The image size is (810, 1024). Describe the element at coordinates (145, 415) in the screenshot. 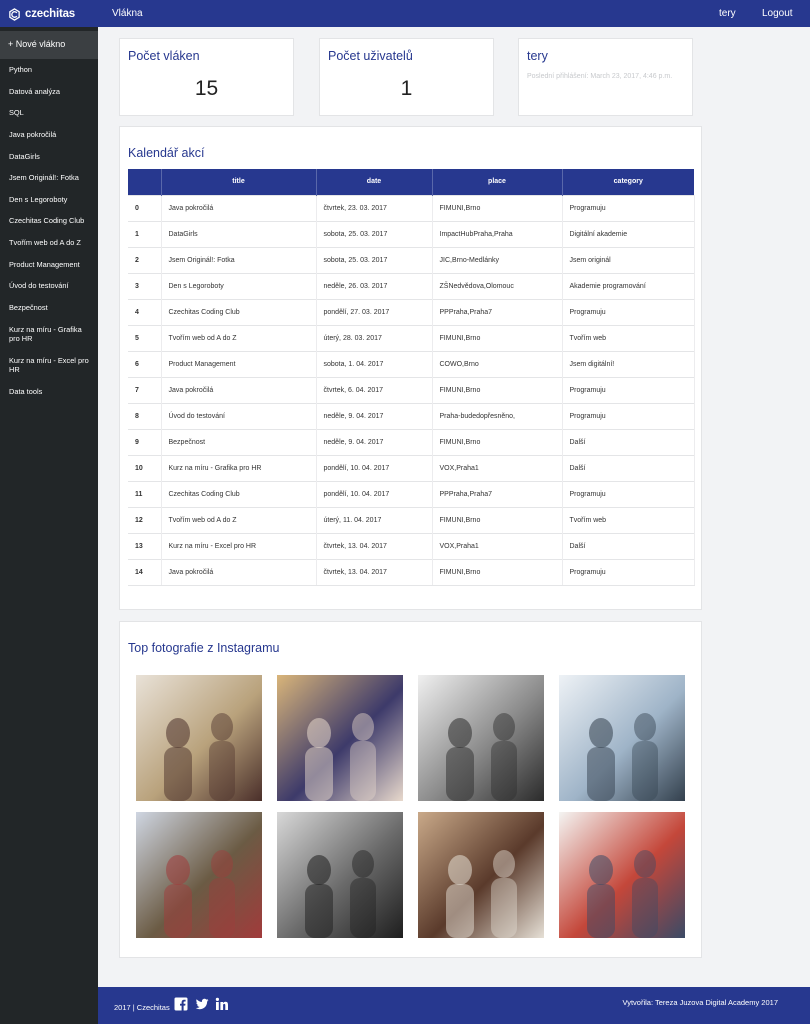

I see `event-index: 8` at that location.